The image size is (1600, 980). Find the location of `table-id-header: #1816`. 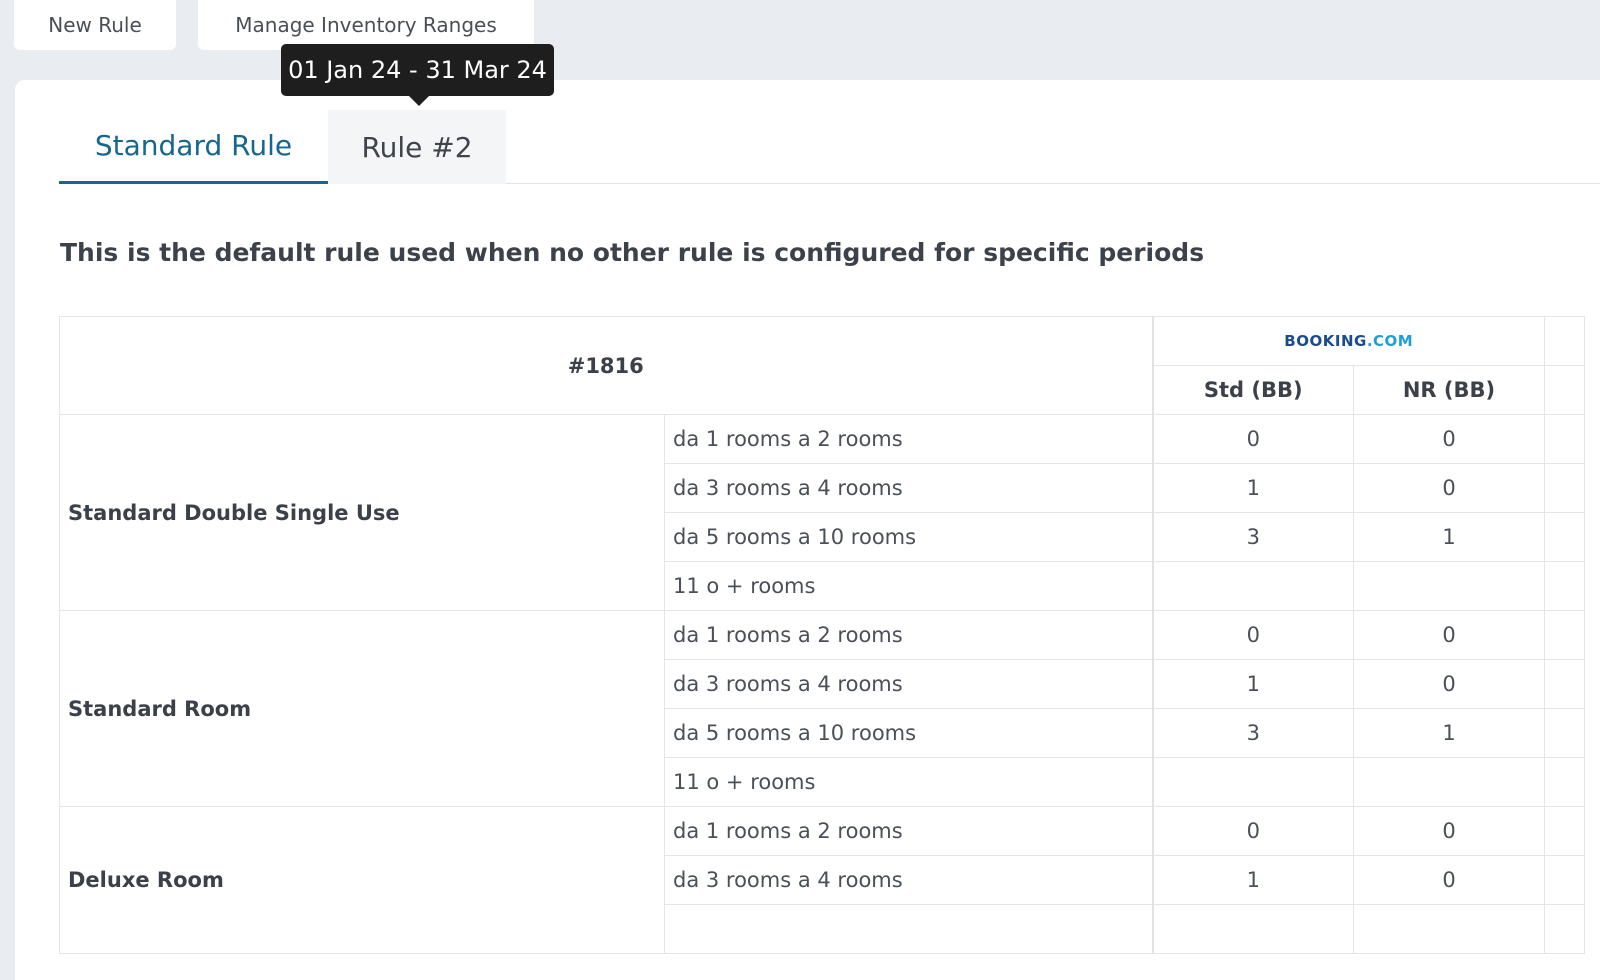

table-id-header: #1816 is located at coordinates (606, 365).